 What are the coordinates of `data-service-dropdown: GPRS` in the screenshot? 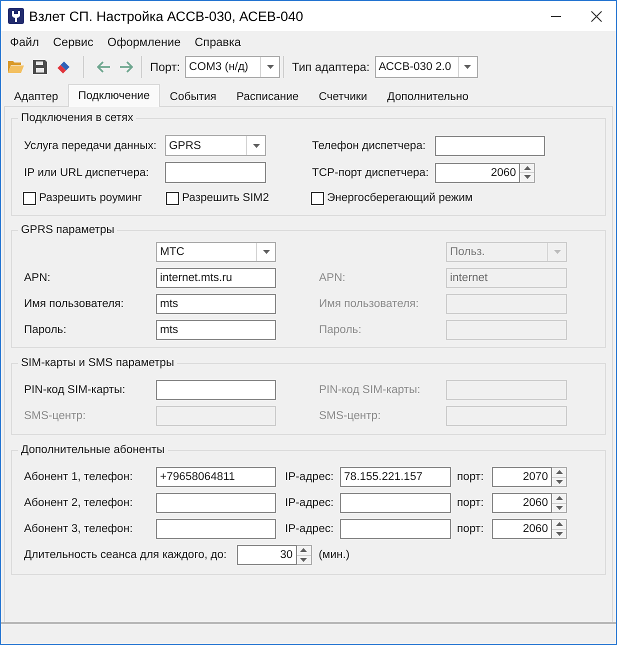 It's located at (215, 145).